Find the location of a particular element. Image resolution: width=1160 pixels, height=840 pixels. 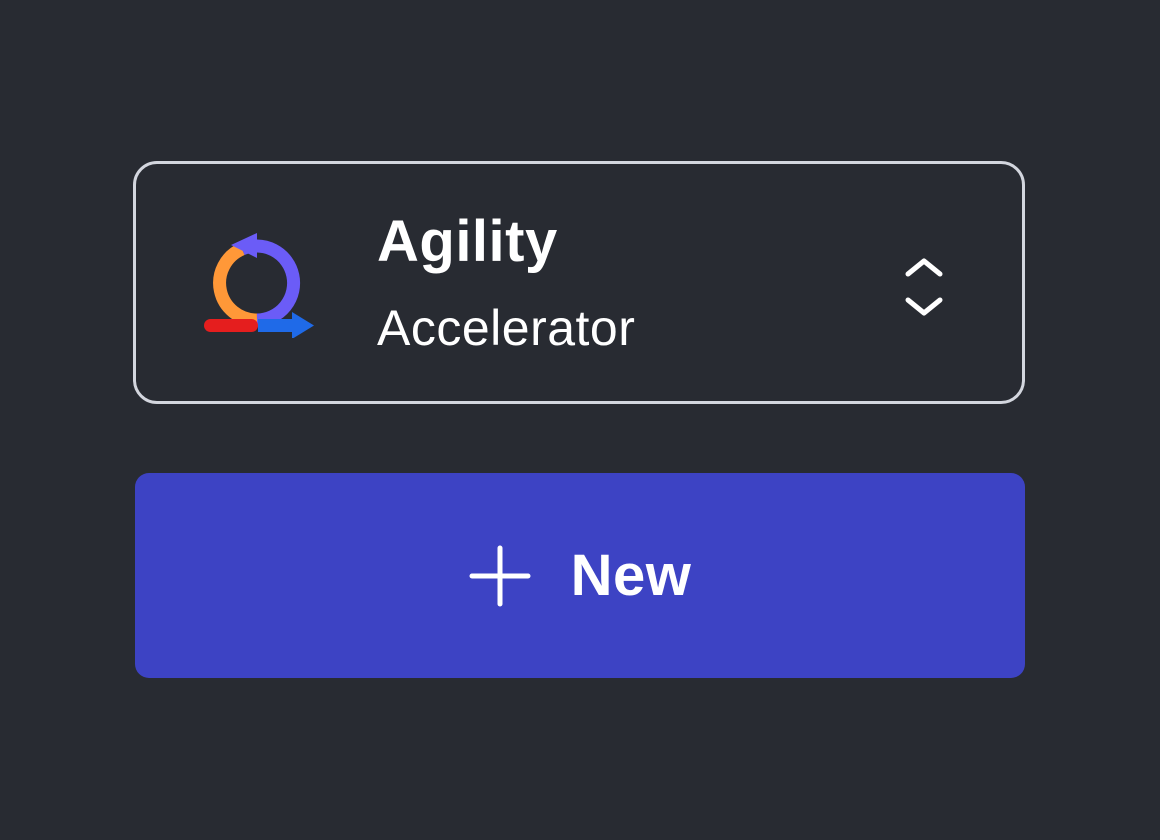

plus-icon is located at coordinates (500, 576).